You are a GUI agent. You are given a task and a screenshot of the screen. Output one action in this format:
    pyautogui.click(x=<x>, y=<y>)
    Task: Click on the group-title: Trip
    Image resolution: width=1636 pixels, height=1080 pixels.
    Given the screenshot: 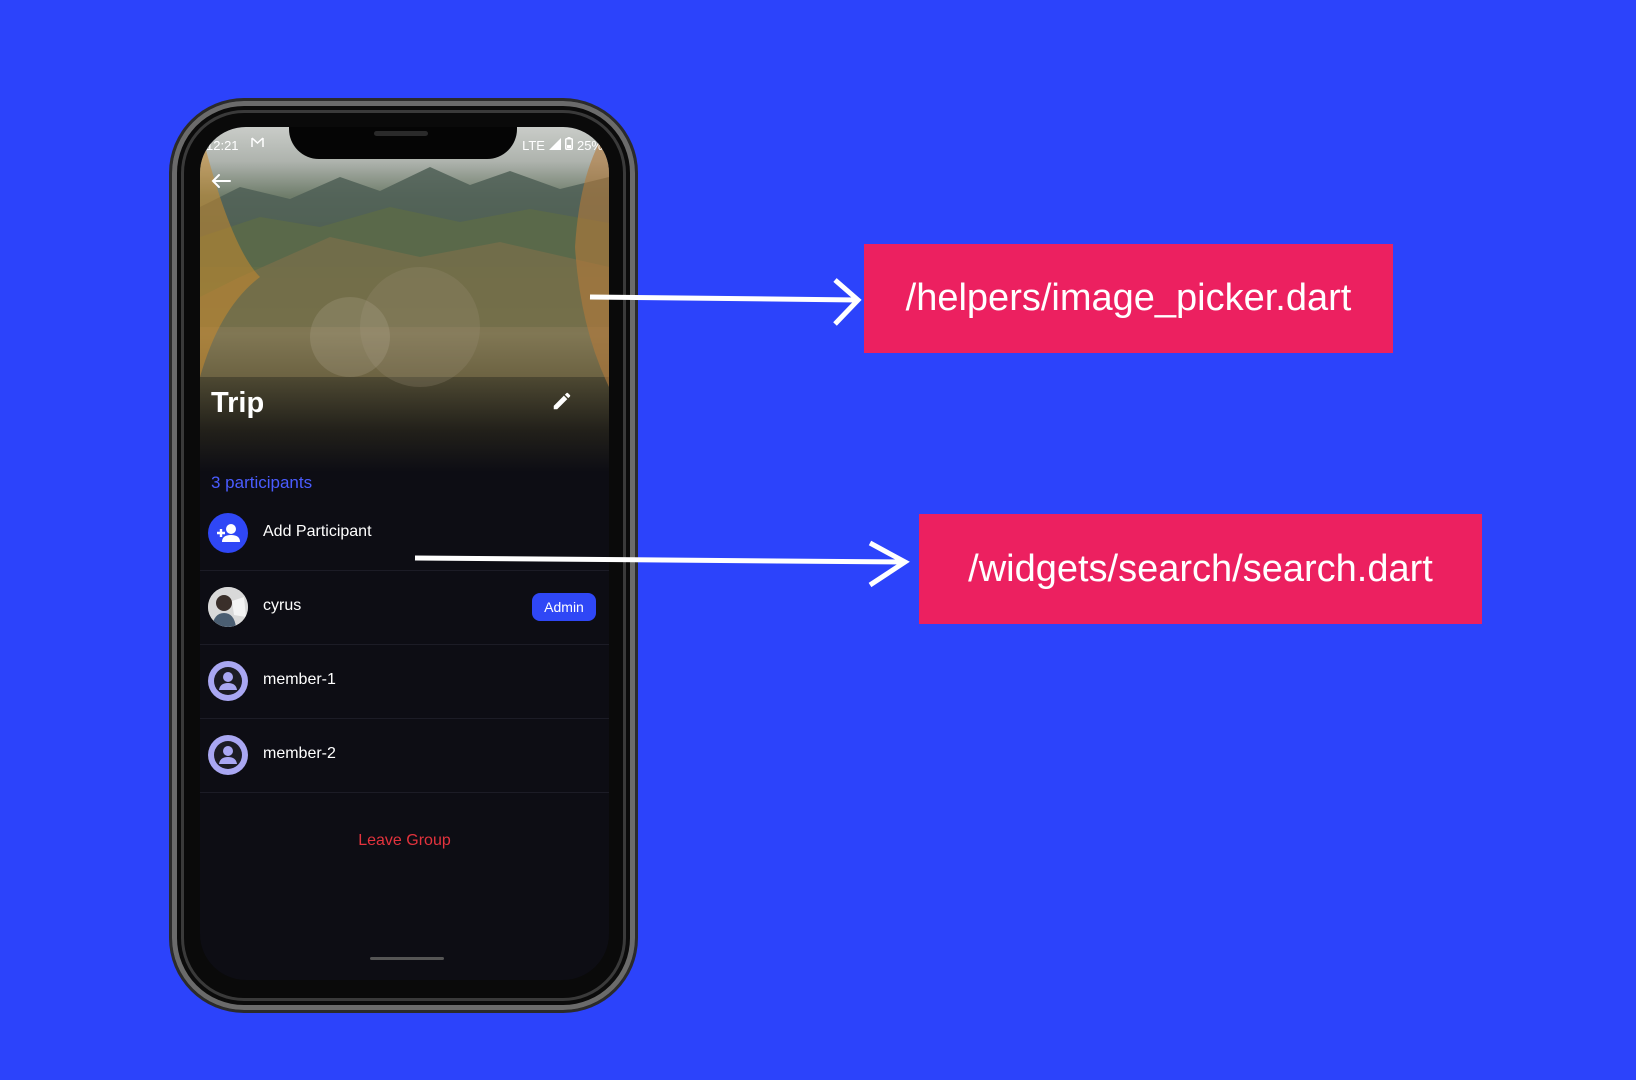 What is the action you would take?
    pyautogui.click(x=238, y=403)
    